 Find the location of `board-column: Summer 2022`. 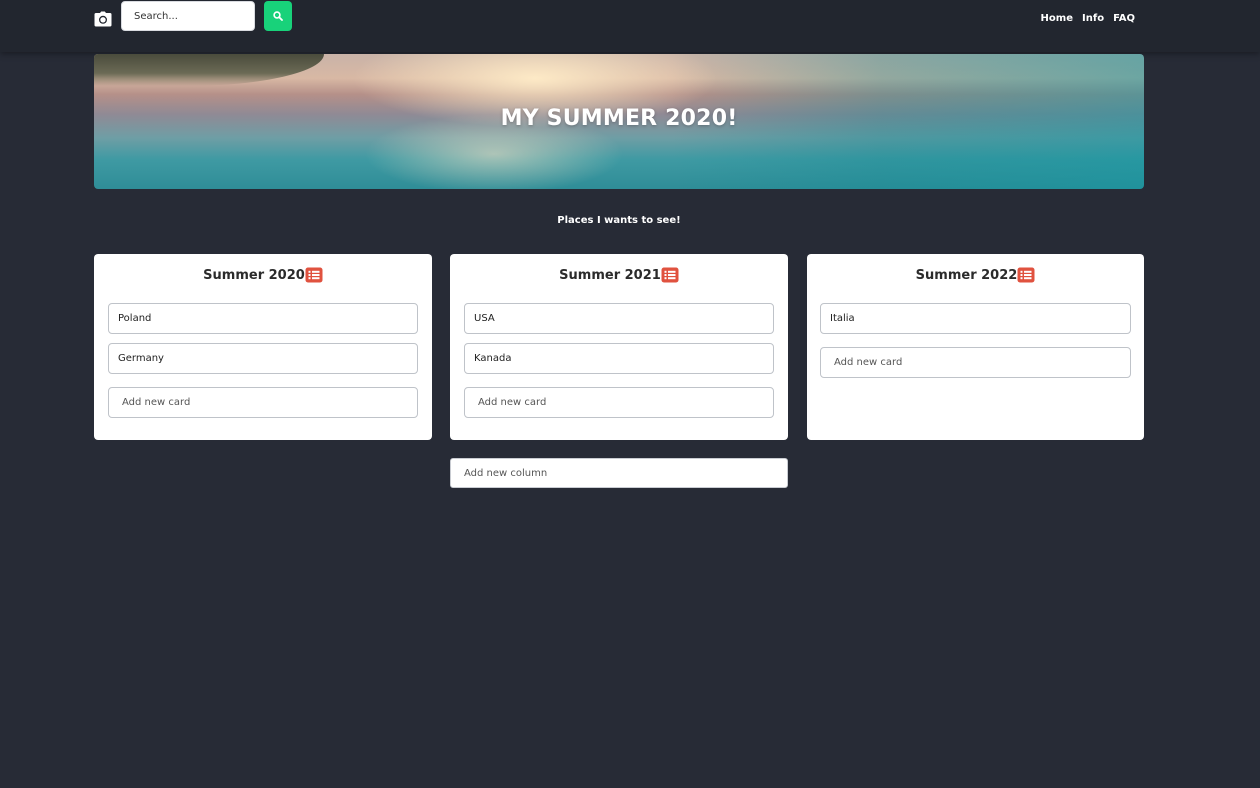

board-column: Summer 2022 is located at coordinates (975, 347).